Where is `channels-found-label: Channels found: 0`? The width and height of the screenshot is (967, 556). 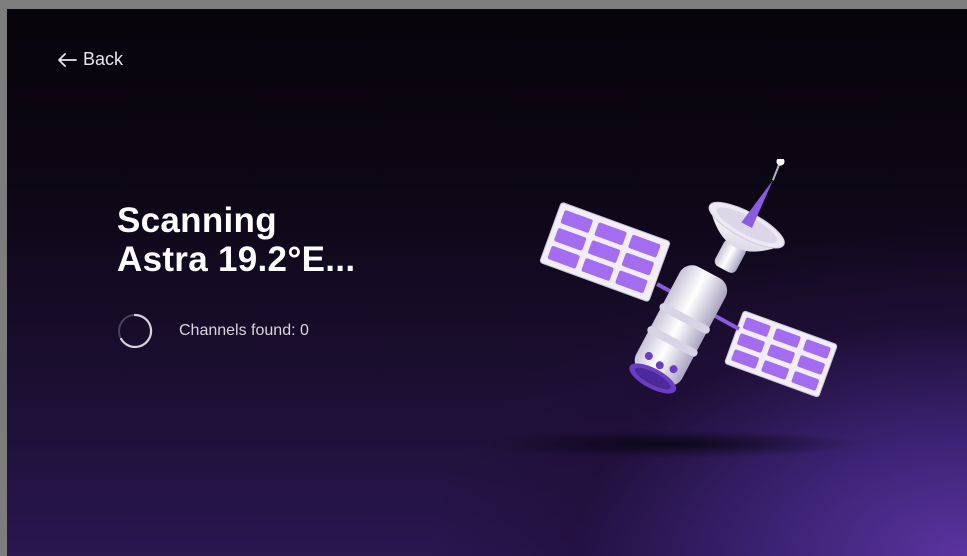 channels-found-label: Channels found: 0 is located at coordinates (244, 330).